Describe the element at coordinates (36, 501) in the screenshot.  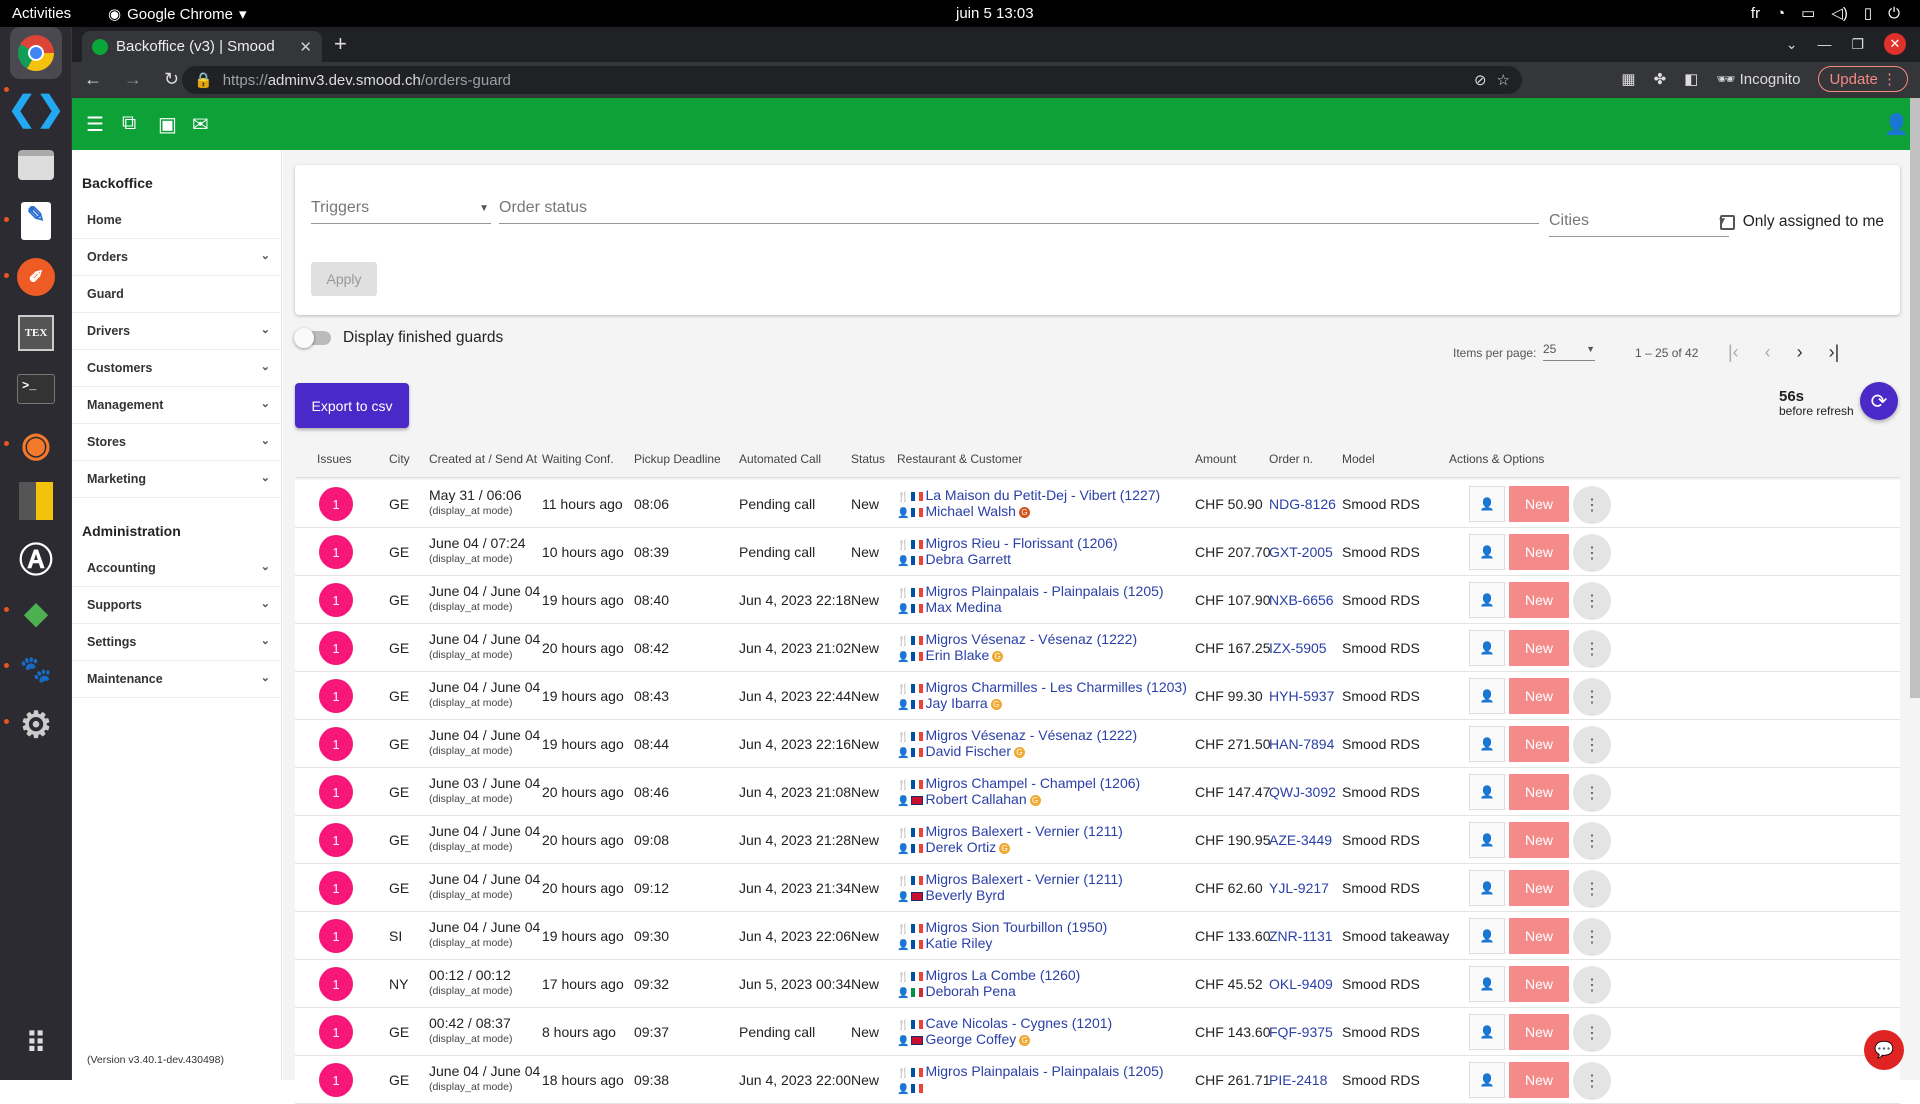
I see `calculator-icon` at that location.